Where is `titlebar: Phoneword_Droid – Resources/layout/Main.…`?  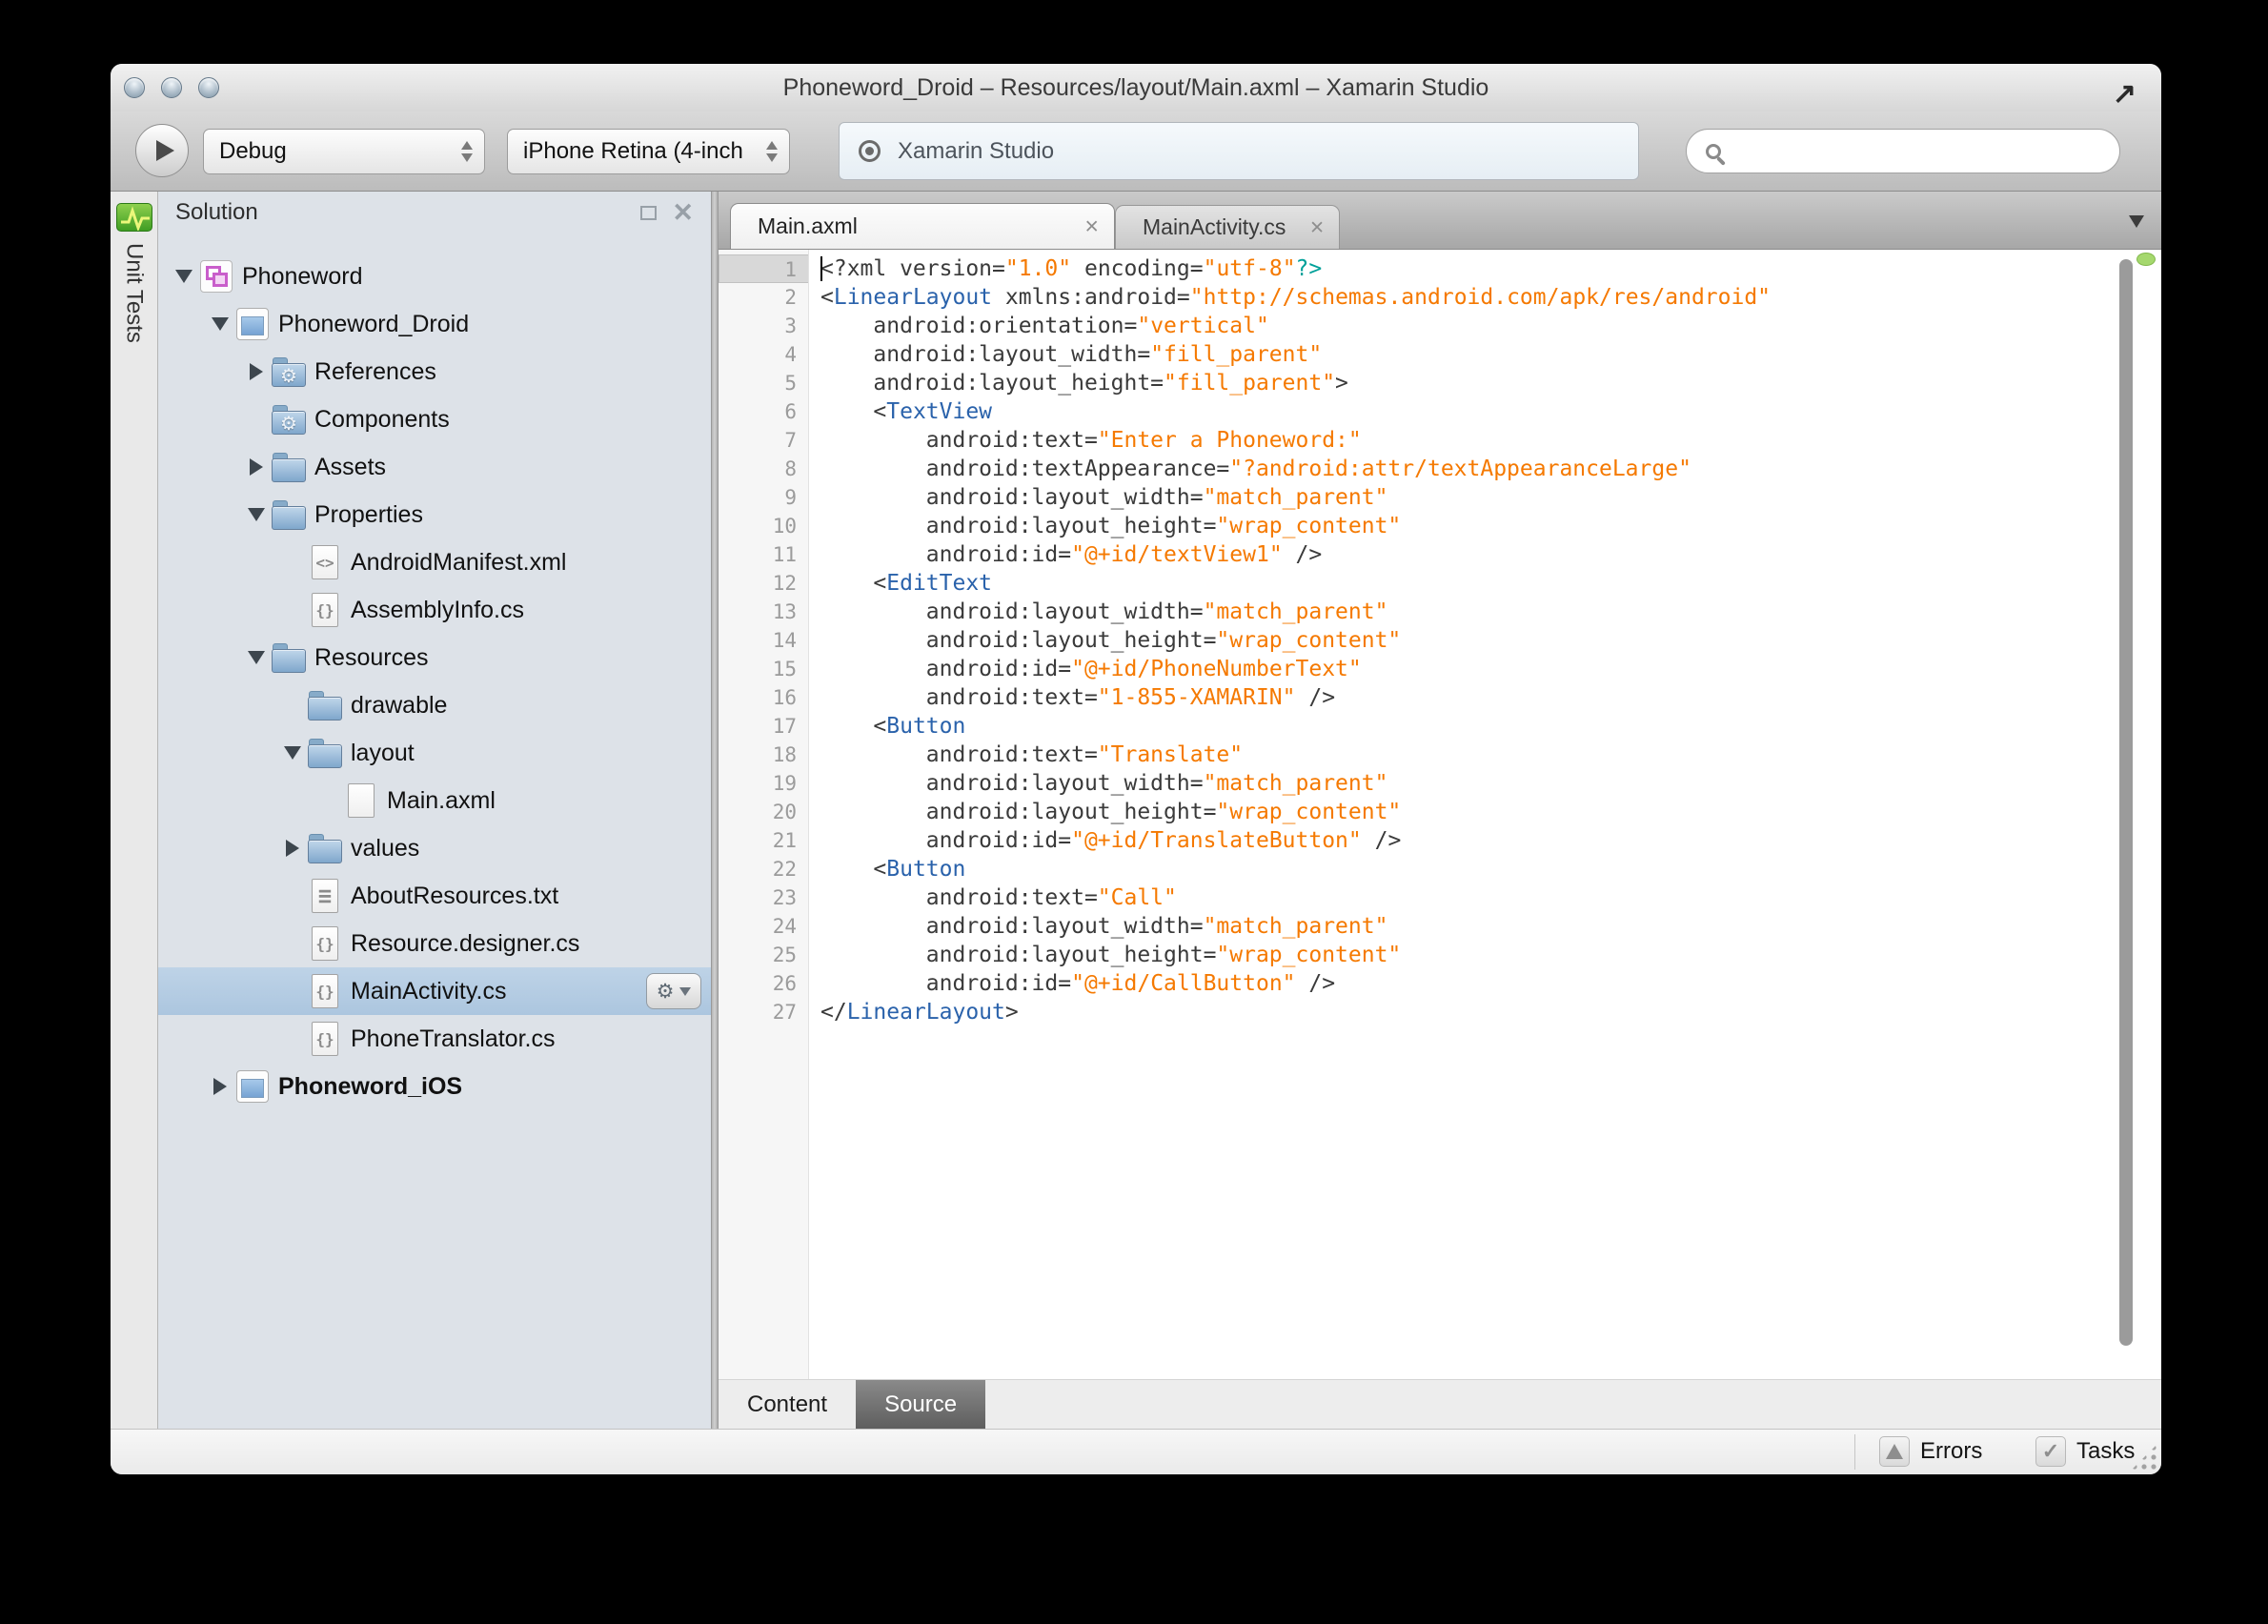
titlebar: Phoneword_Droid – Resources/layout/Main.… is located at coordinates (1136, 88).